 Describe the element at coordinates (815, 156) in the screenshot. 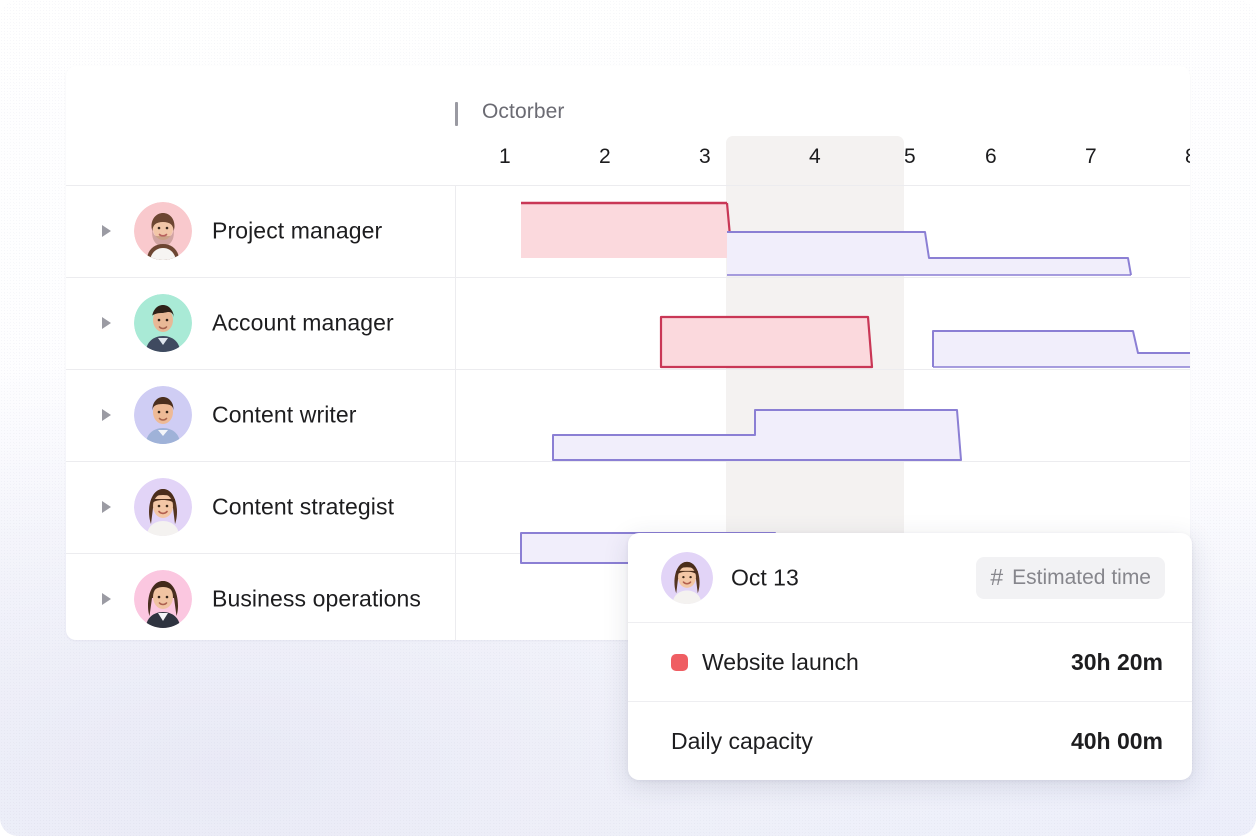

I see `day-header-4: 4` at that location.